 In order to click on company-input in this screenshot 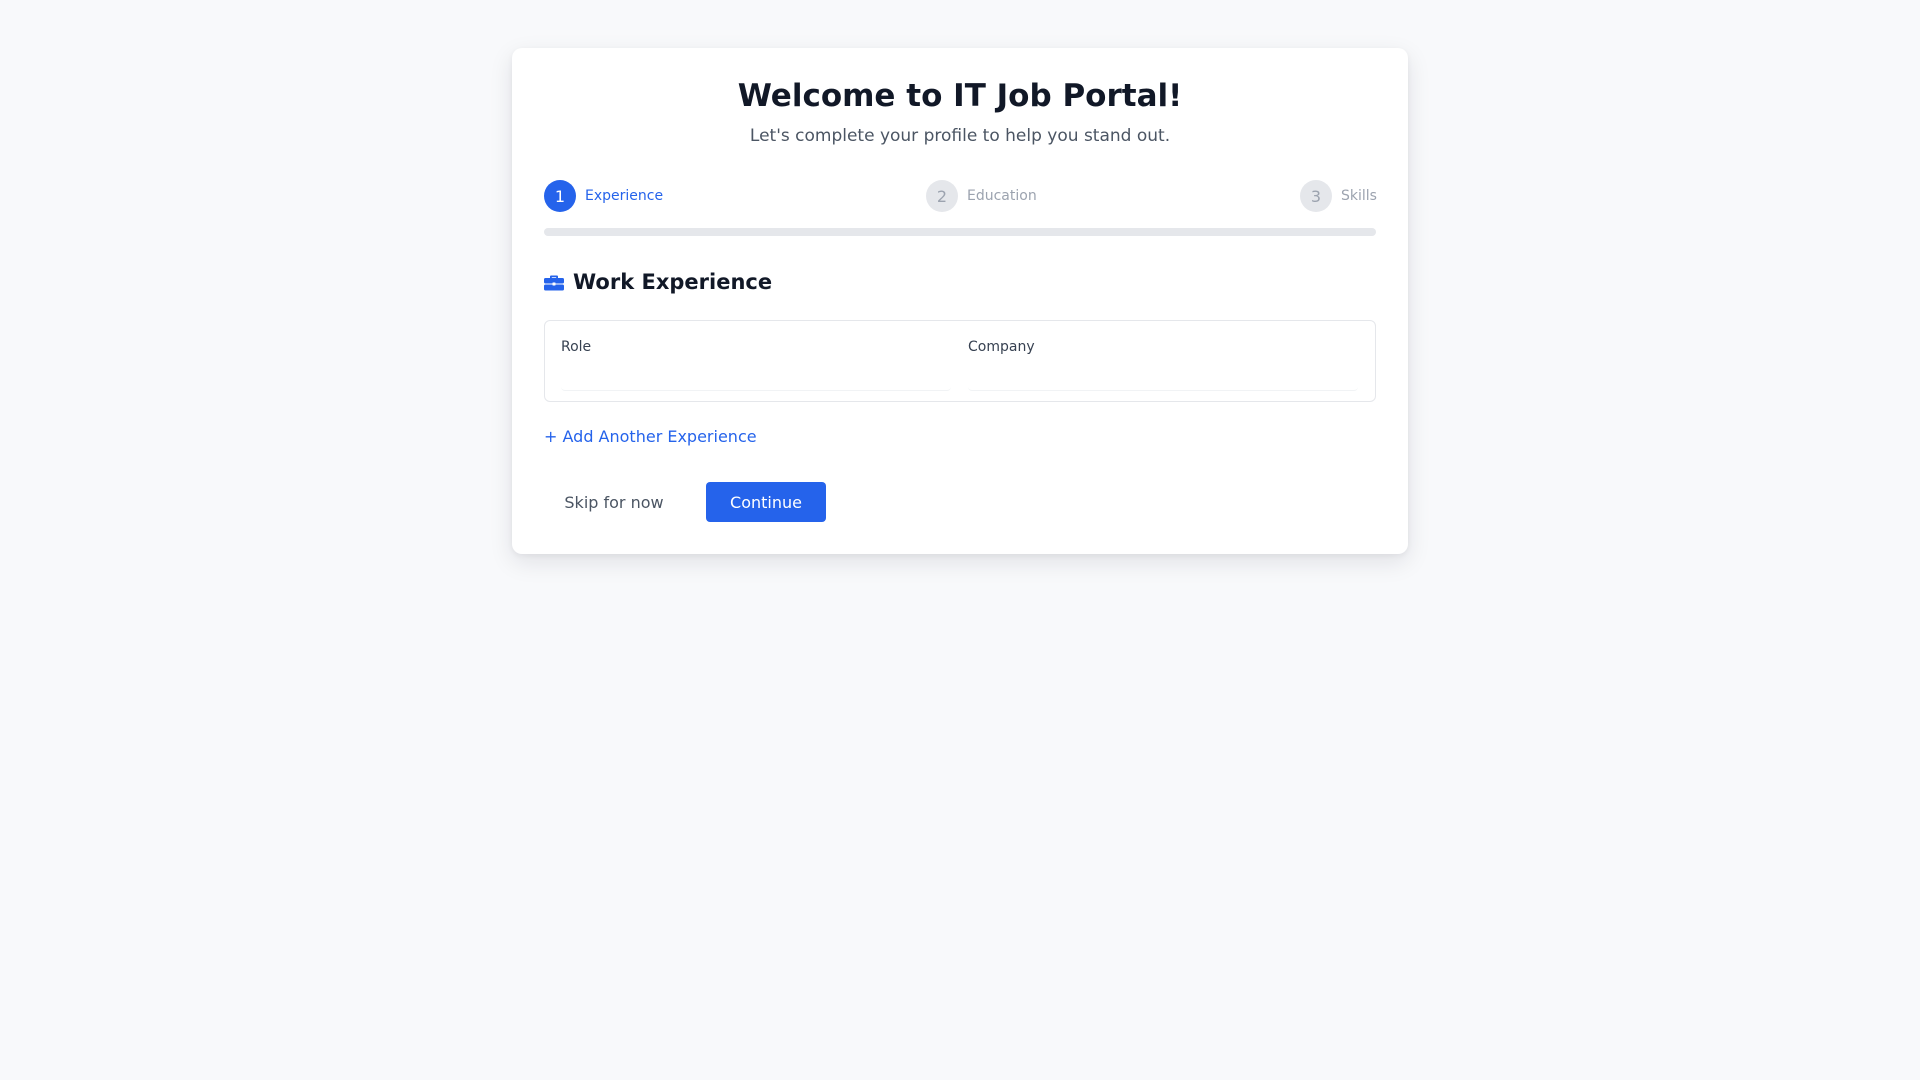, I will do `click(1163, 378)`.